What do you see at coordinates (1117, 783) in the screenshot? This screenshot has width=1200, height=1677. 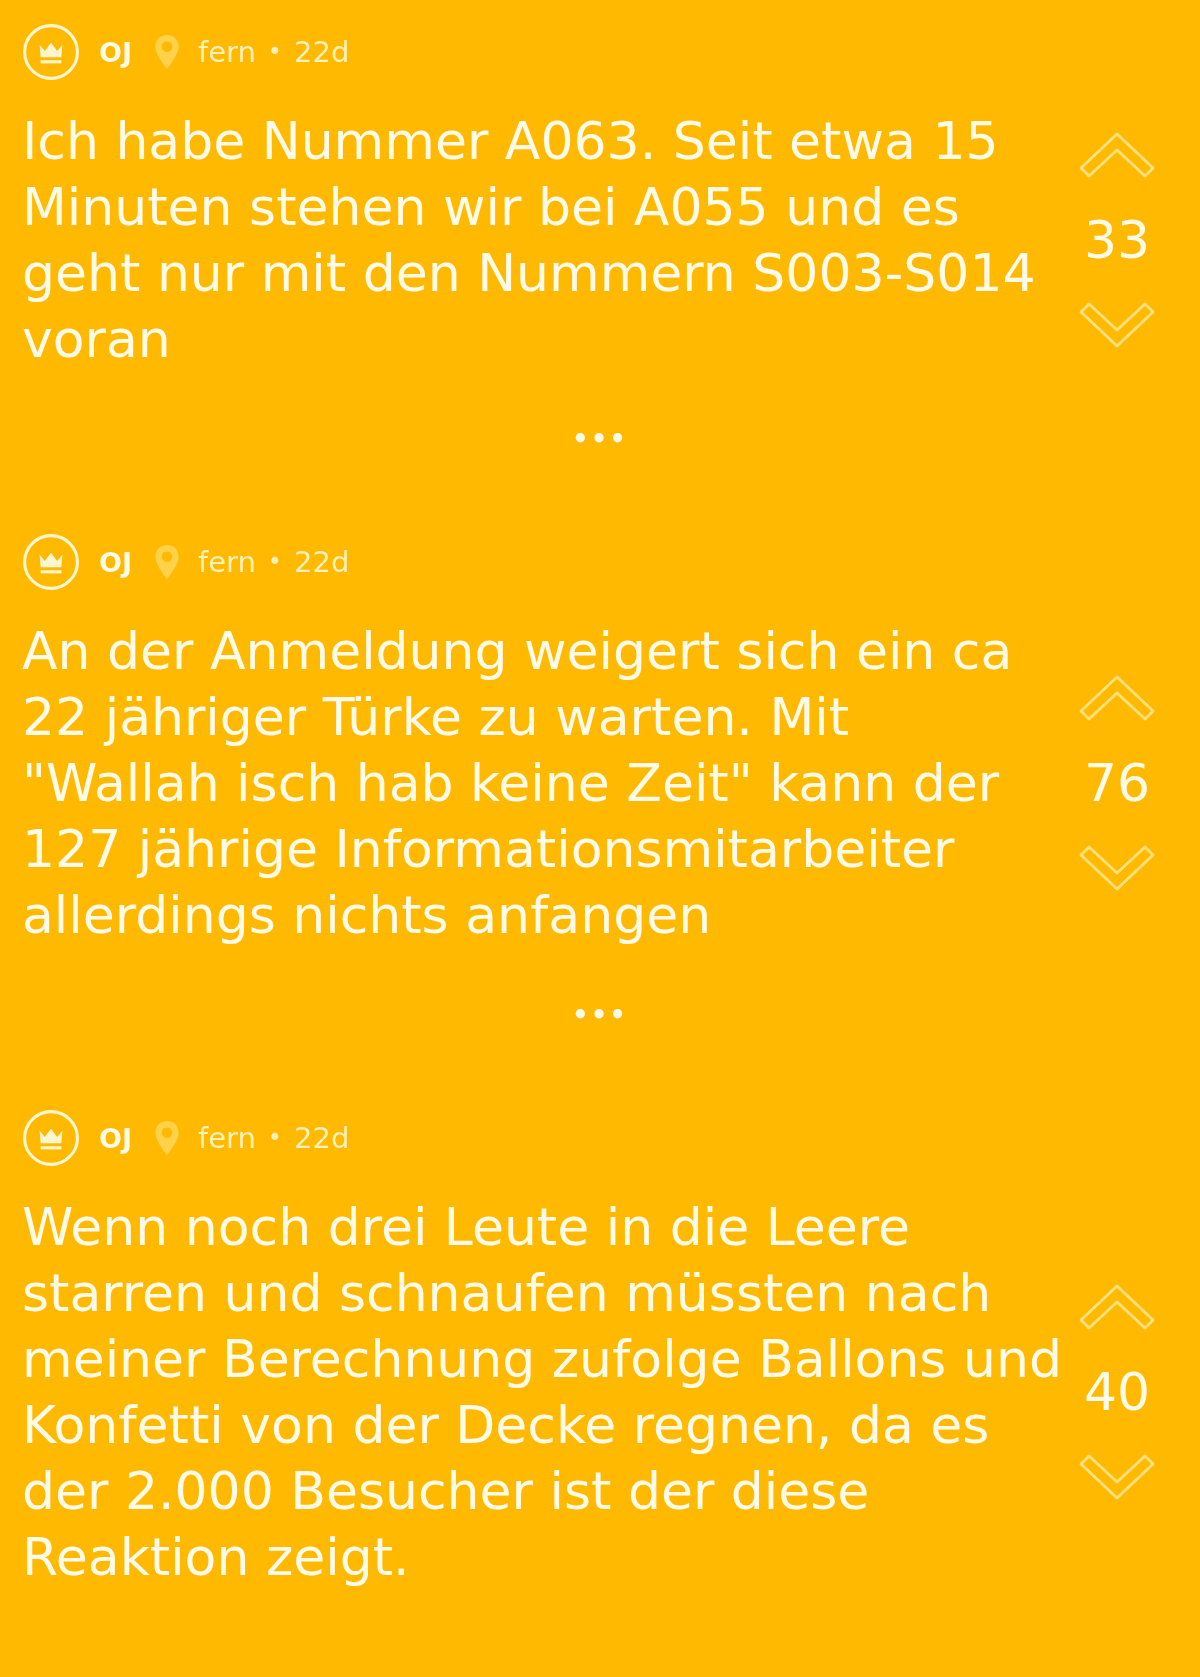 I see `vote-count: 76` at bounding box center [1117, 783].